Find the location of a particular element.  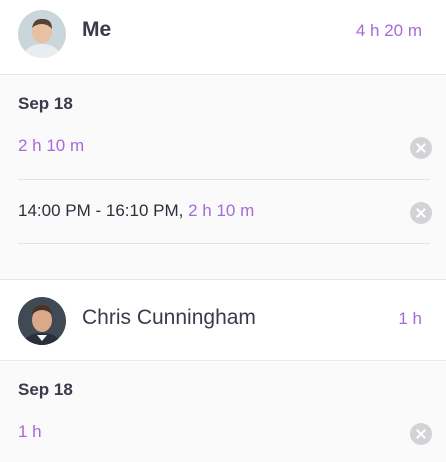

day-total-row: 1 h is located at coordinates (223, 436).